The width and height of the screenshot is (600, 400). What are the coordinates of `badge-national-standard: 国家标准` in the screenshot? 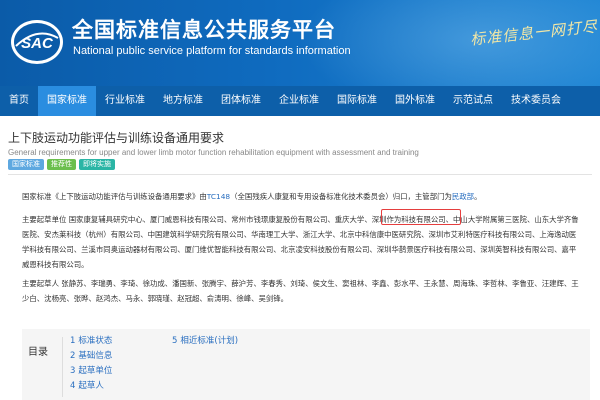 It's located at (26, 164).